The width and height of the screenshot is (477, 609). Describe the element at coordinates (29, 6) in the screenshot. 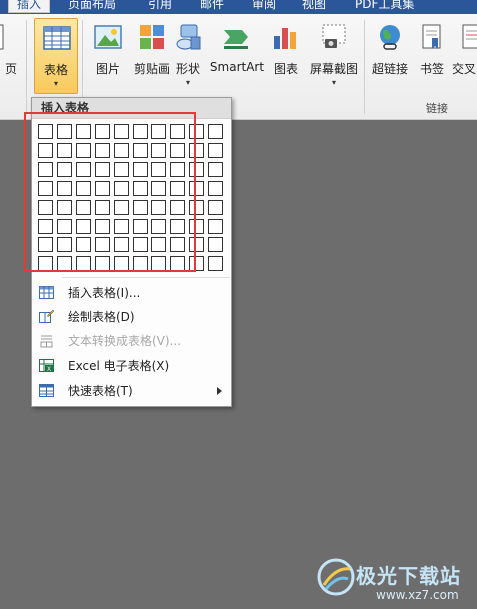

I see `tab-insert: 插入` at that location.